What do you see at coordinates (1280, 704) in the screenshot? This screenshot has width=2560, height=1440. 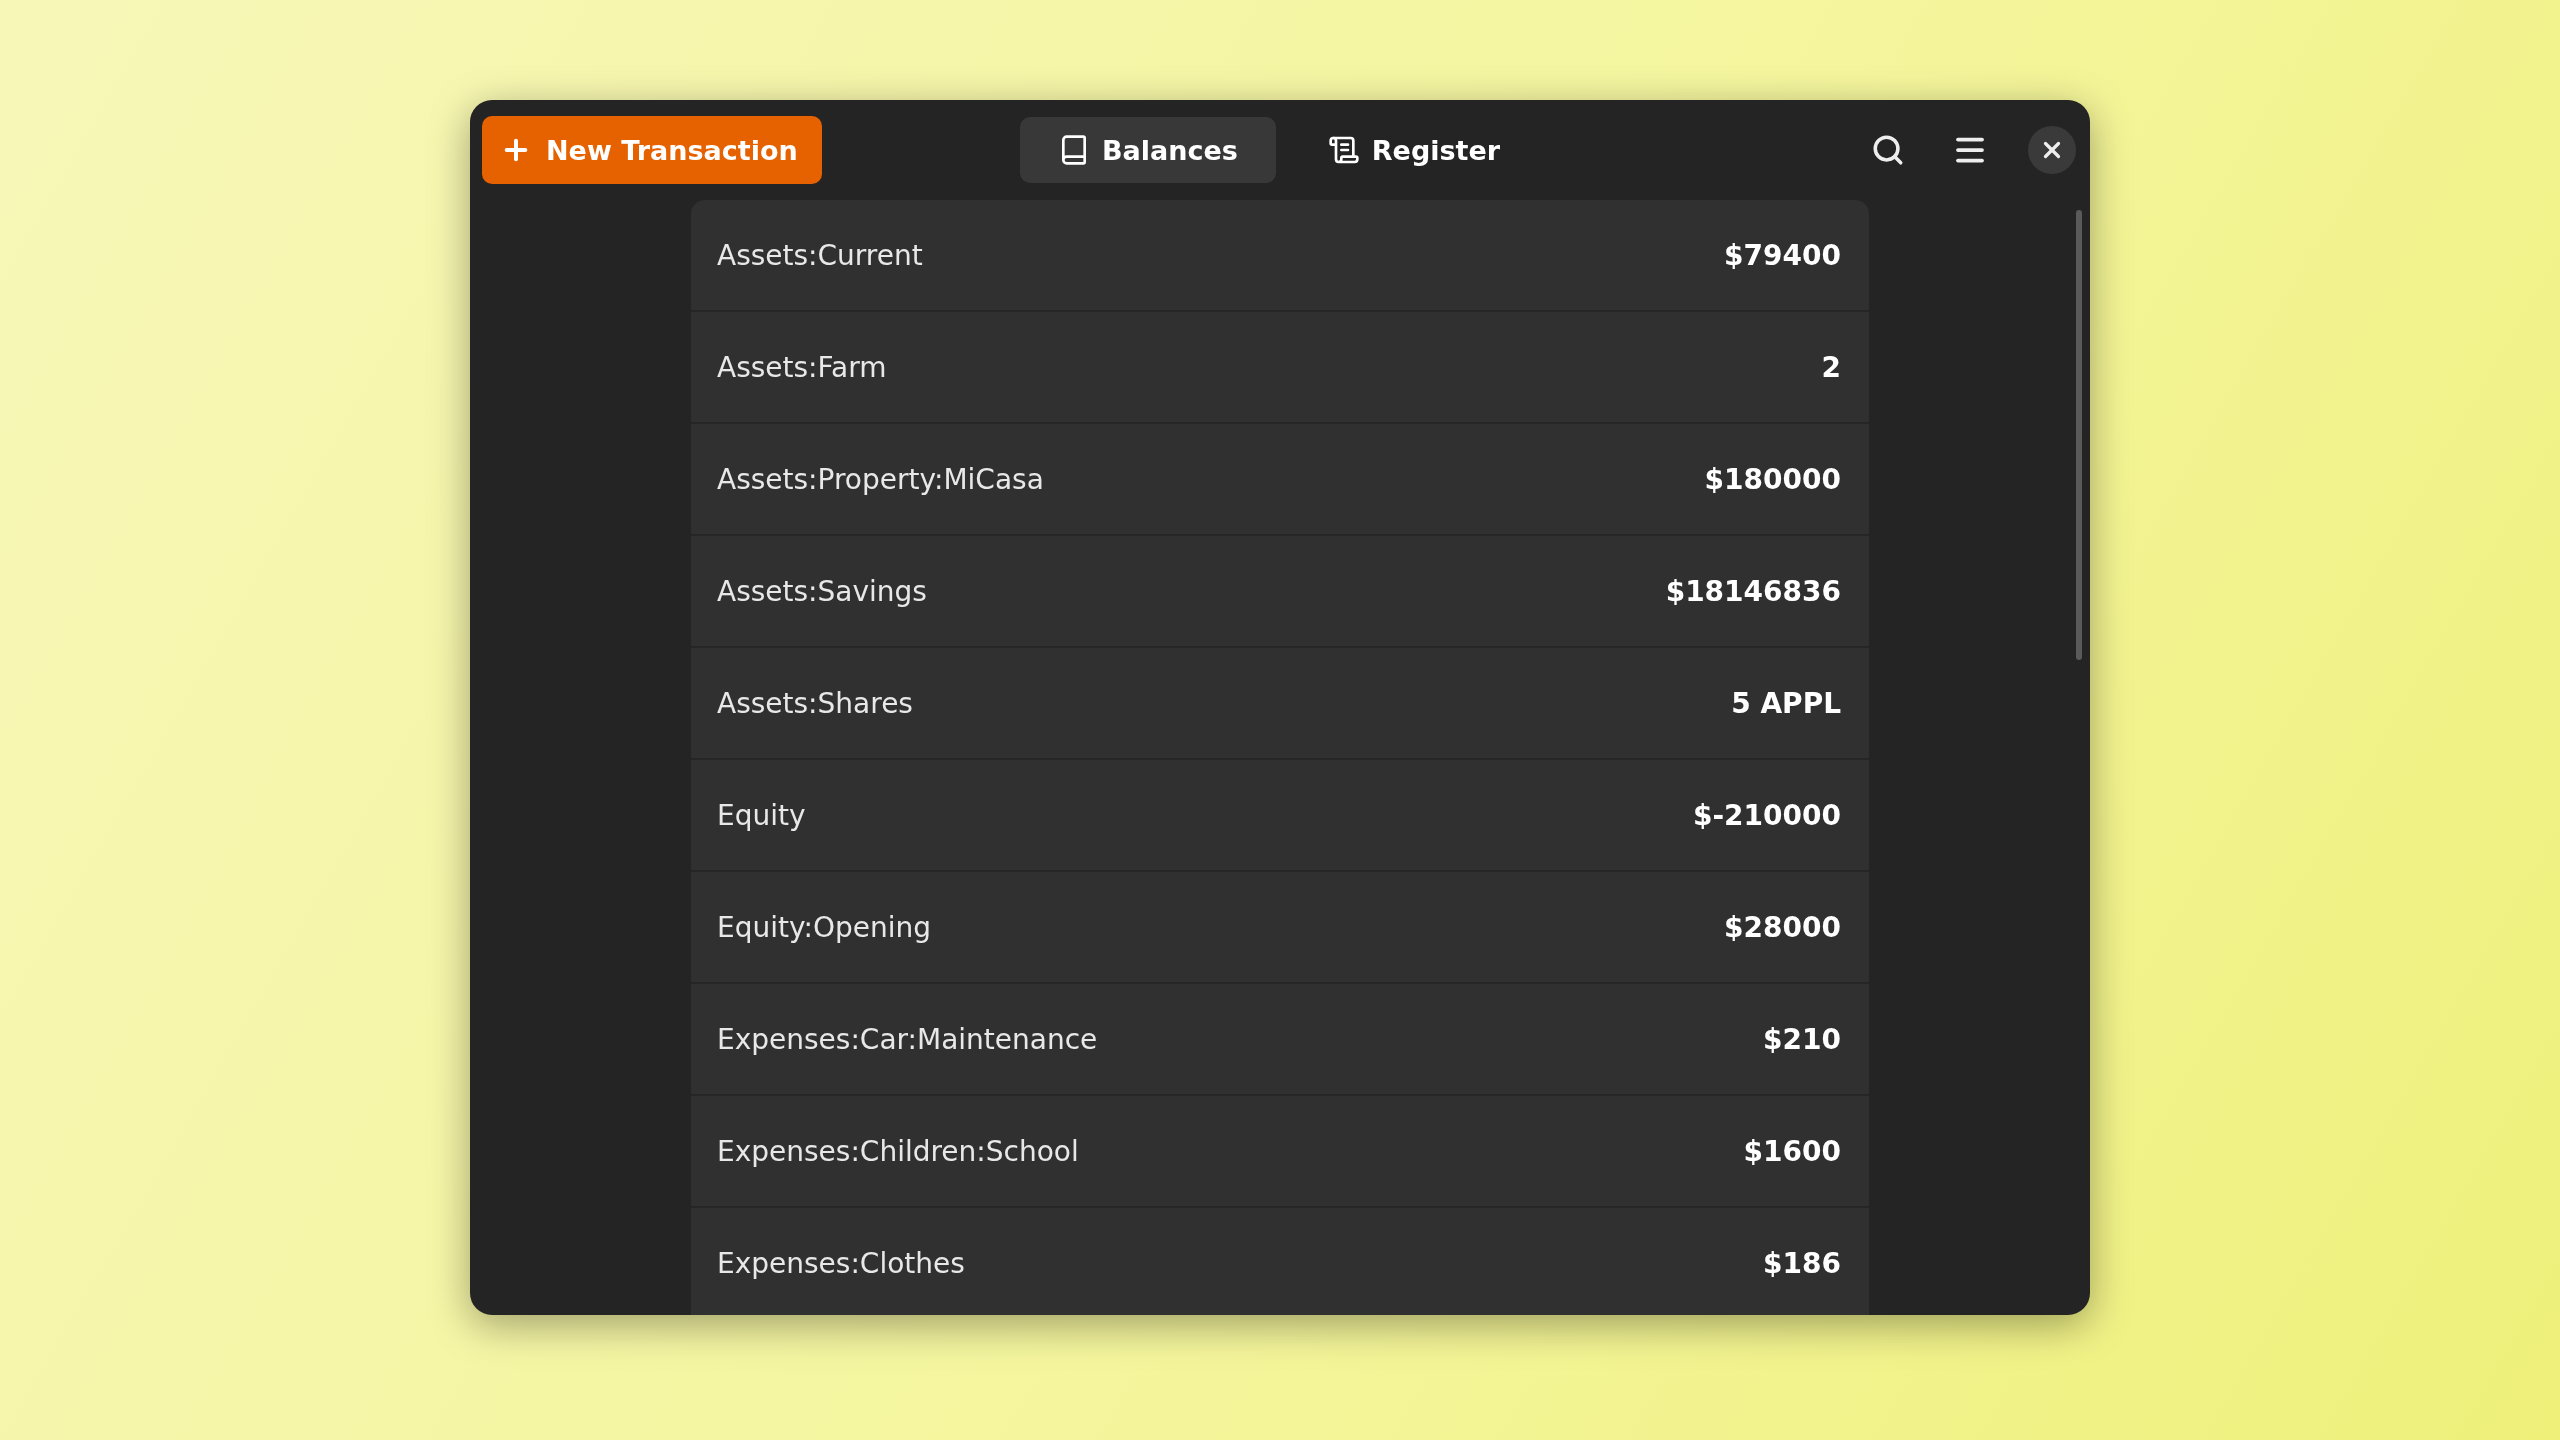 I see `account-row: Assets:Shares 5 APPL` at bounding box center [1280, 704].